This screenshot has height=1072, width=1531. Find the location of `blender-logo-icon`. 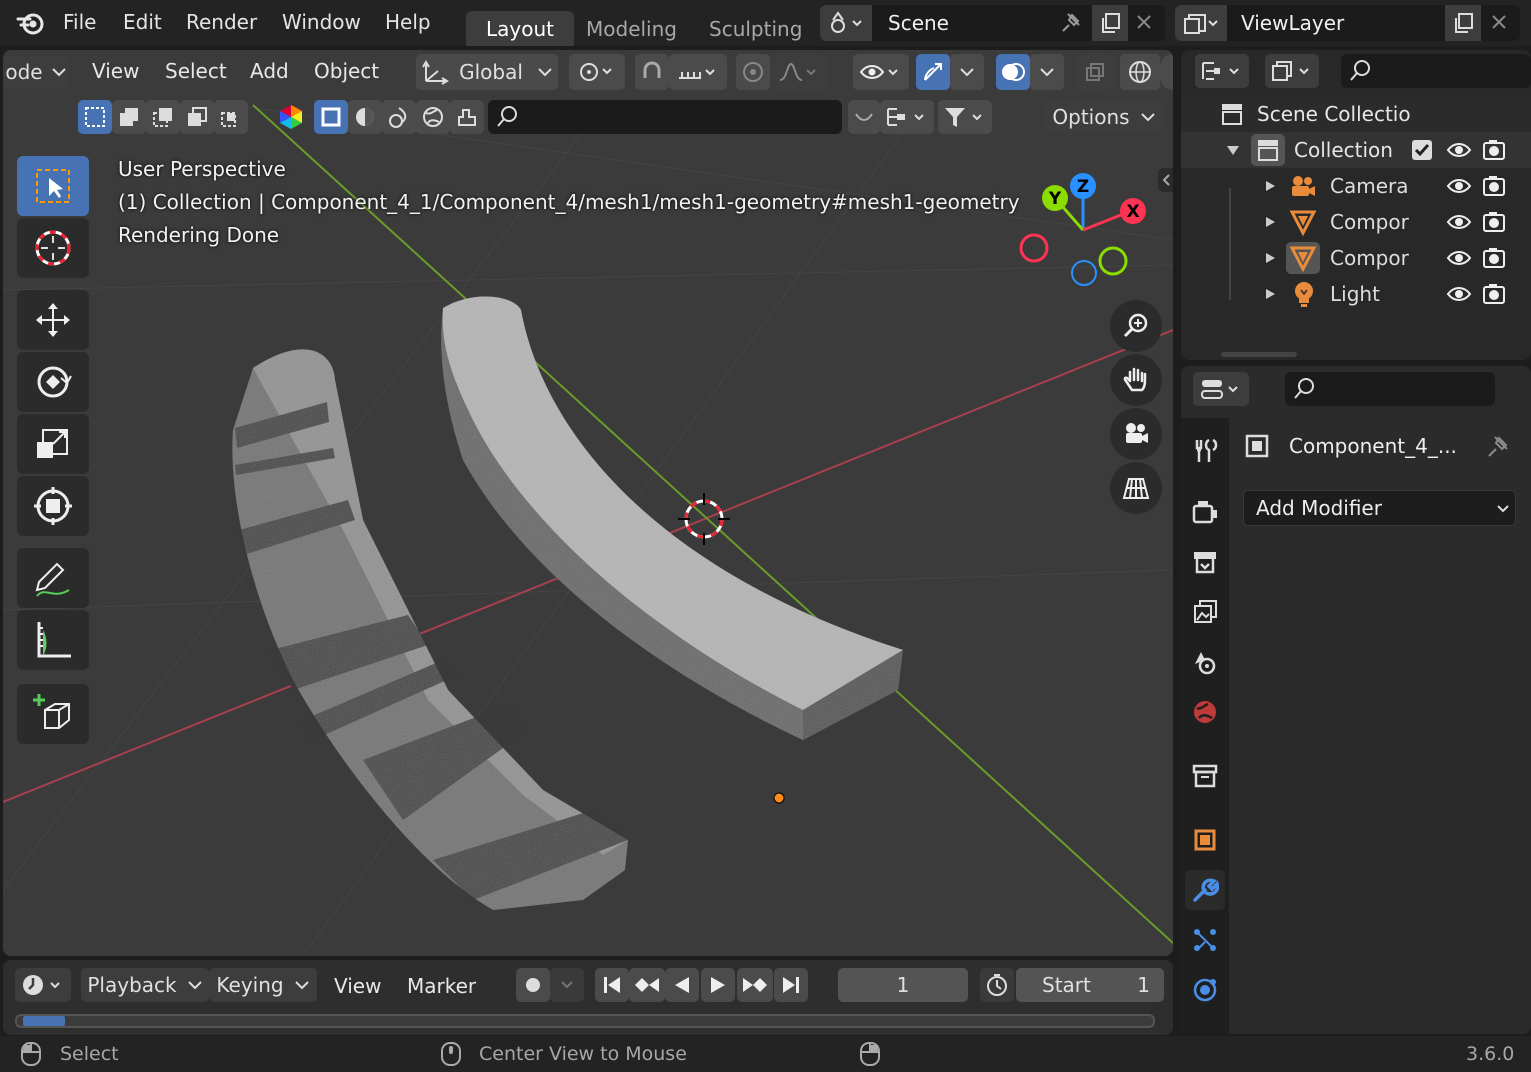

blender-logo-icon is located at coordinates (31, 23).